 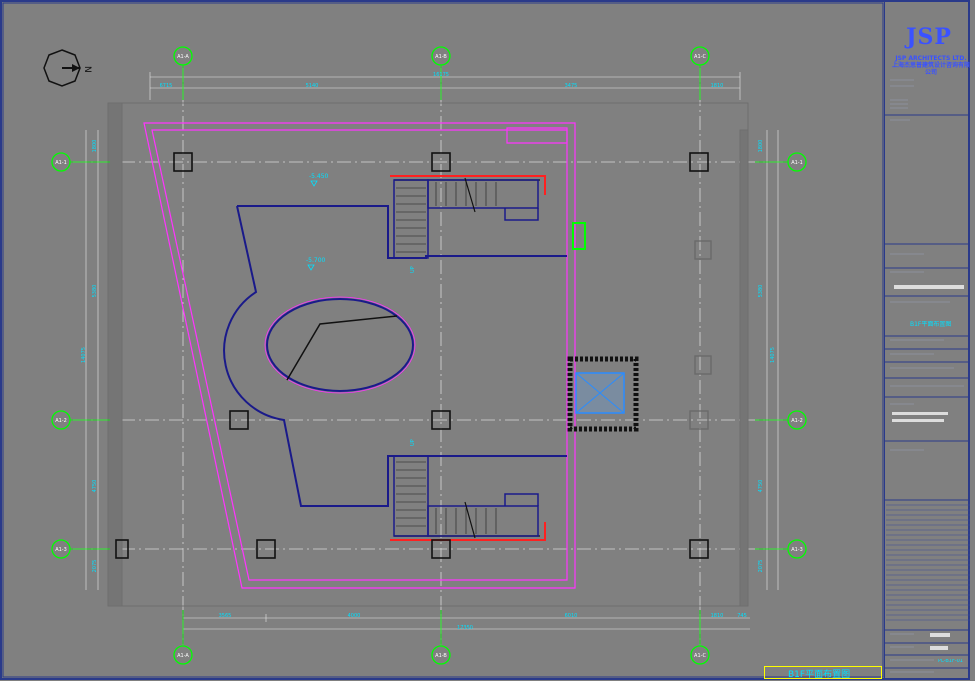 I want to click on north-arrow-icon: N, so click(x=67, y=68).